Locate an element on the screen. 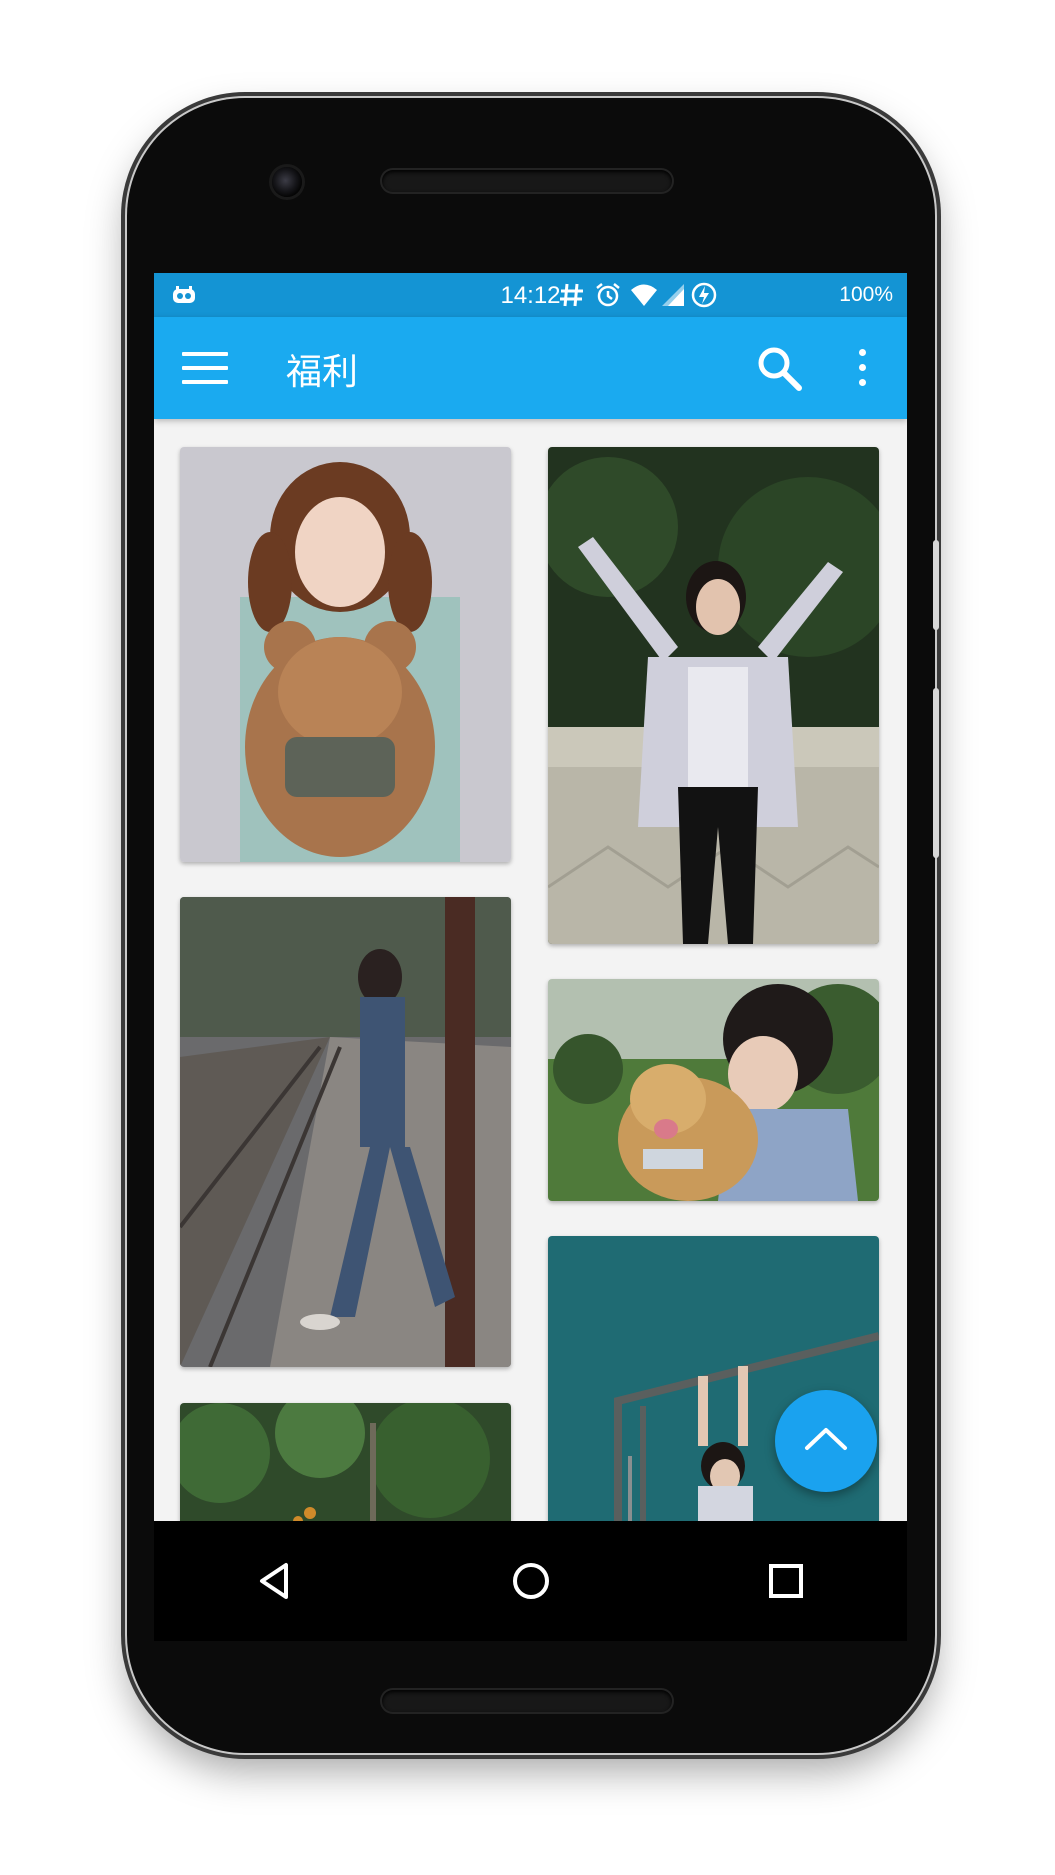 This screenshot has height=1875, width=1055. status-bar: 14:12 100% is located at coordinates (530, 295).